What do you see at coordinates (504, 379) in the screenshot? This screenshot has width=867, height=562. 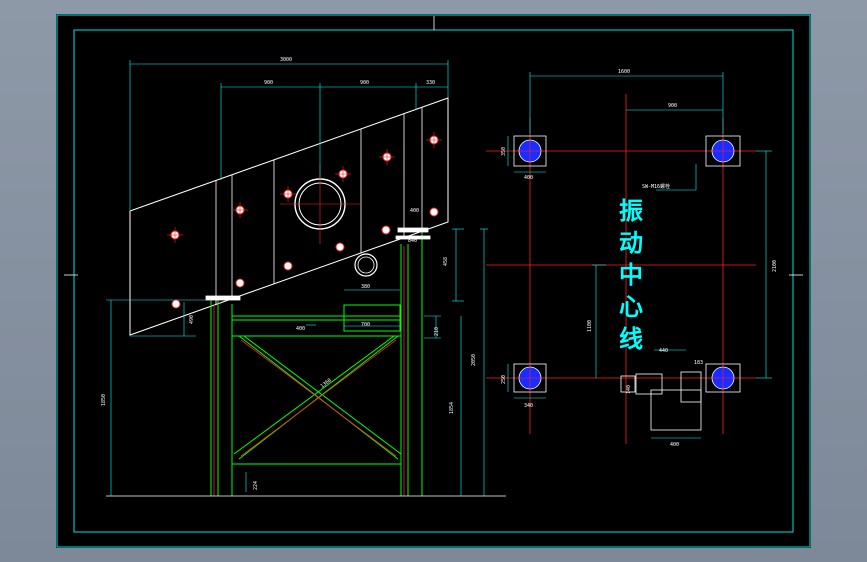 I see `plan-pad-bot-h: 250` at bounding box center [504, 379].